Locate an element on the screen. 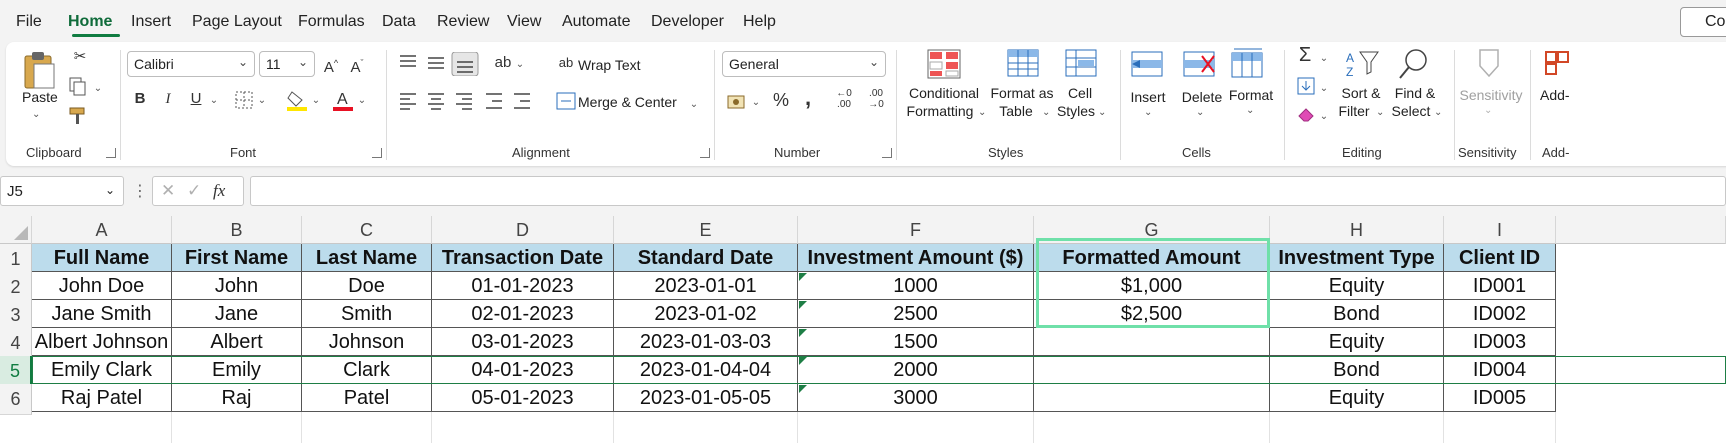 The height and width of the screenshot is (448, 1726). orientation-dropdown-icon: ⌄ is located at coordinates (520, 65).